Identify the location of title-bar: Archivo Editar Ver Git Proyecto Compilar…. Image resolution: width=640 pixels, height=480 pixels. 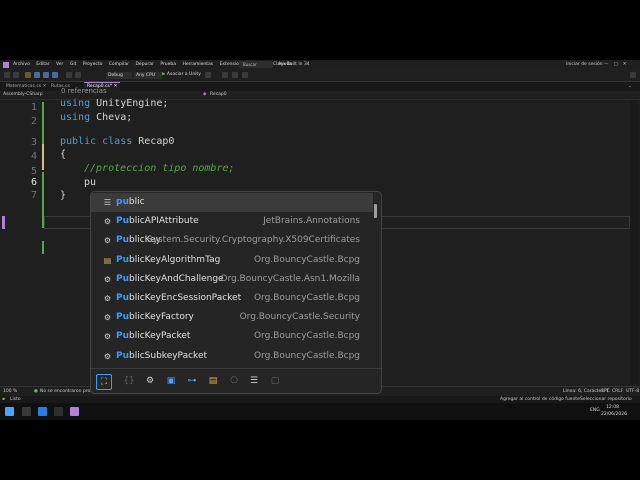
(320, 64).